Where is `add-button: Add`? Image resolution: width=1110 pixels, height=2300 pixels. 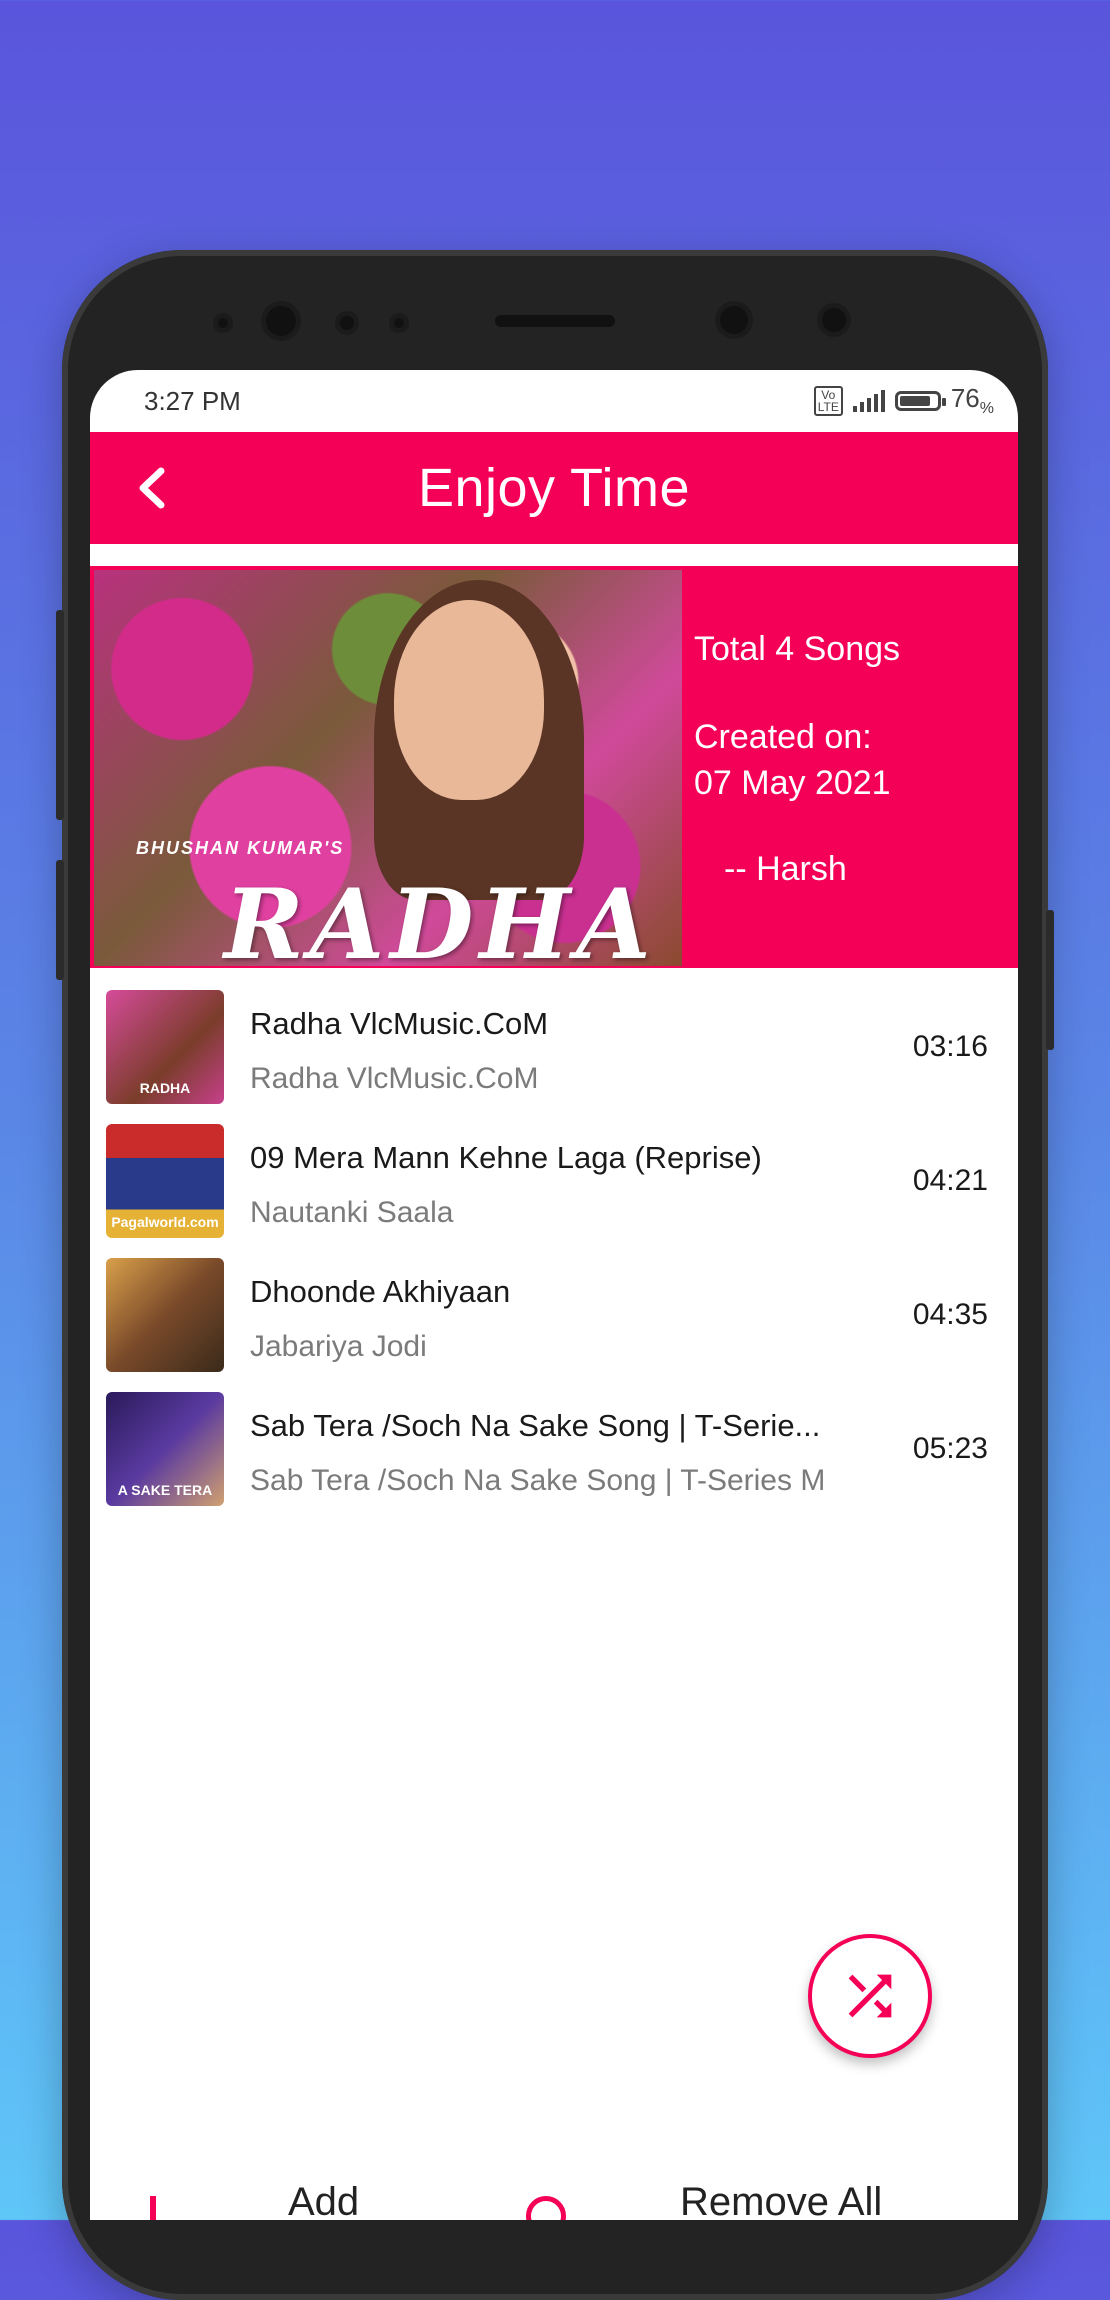
add-button: Add is located at coordinates (323, 2200).